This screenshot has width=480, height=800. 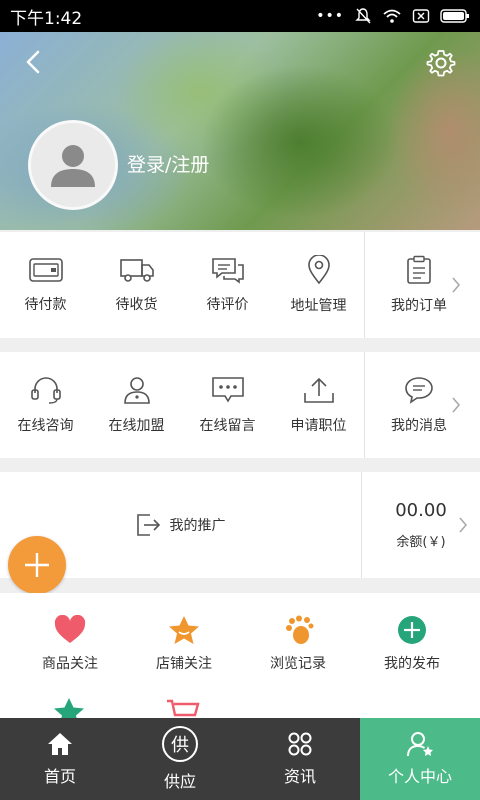 I want to click on my-orders: 我的订单, so click(x=418, y=285).